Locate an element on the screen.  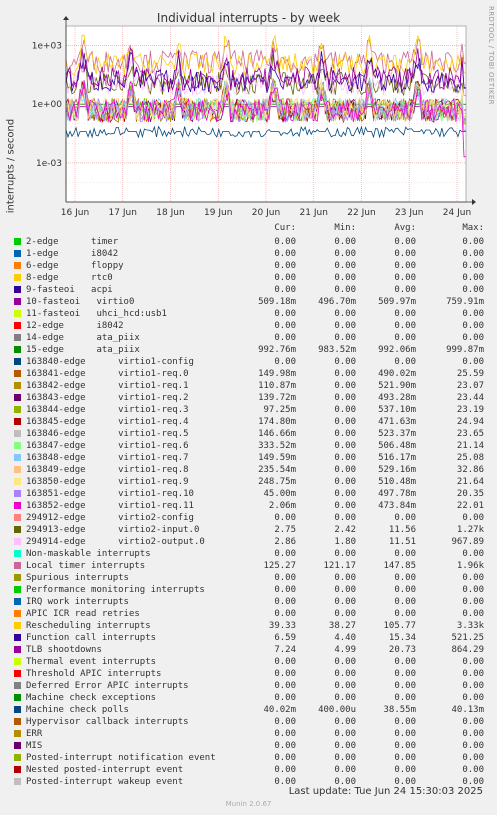
legend-series-name: Posted-interrupt notification event is located at coordinates (121, 758).